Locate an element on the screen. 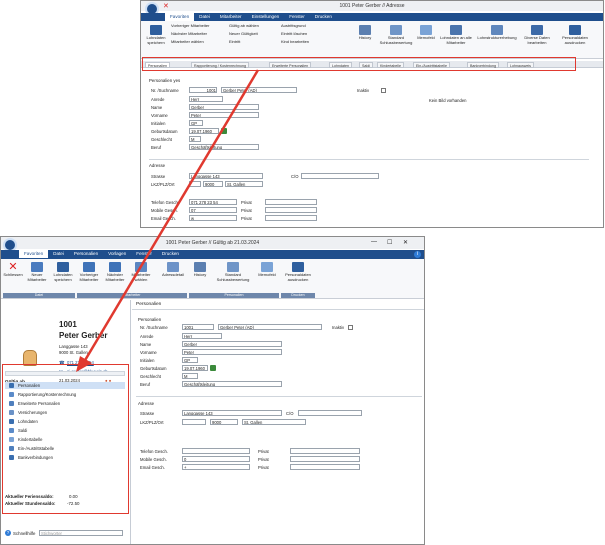  highlight-nav-box is located at coordinates (65, 439).